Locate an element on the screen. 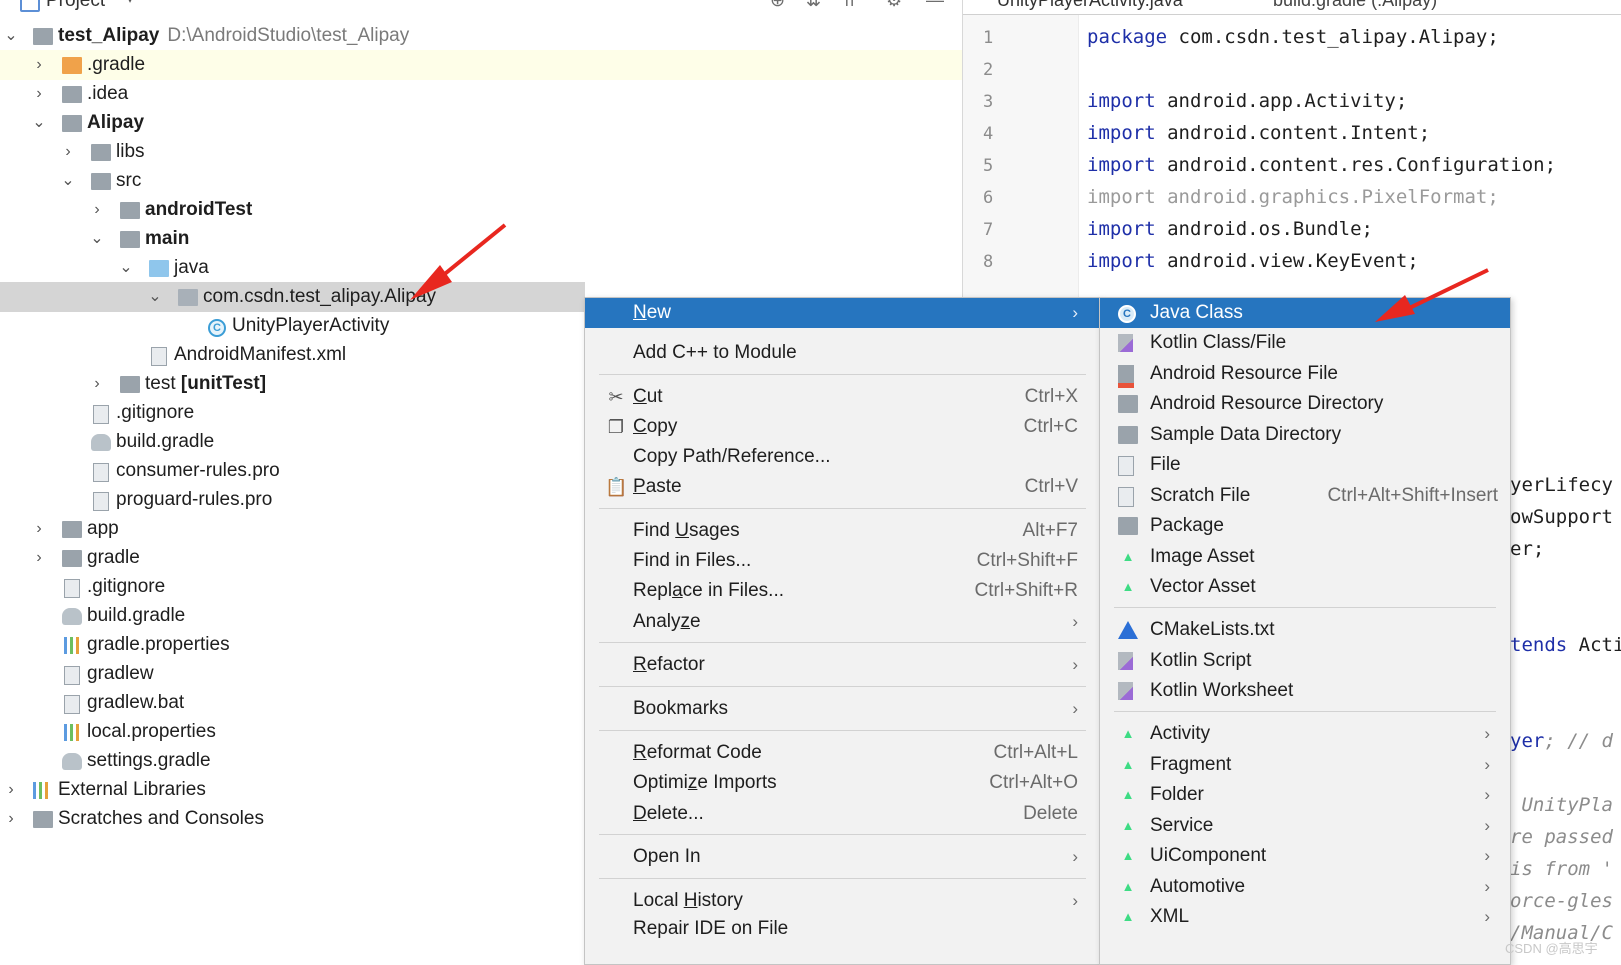 Image resolution: width=1621 pixels, height=965 pixels. tree-item-main: ⌄ main is located at coordinates (481, 239).